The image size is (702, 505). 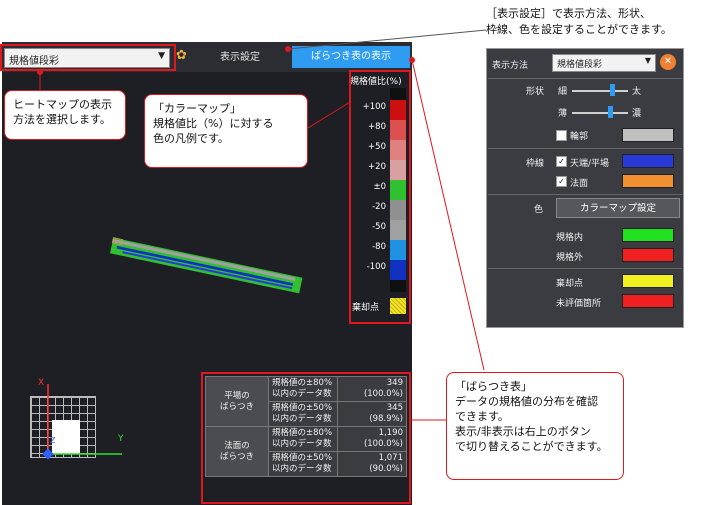 What do you see at coordinates (226, 131) in the screenshot?
I see `callout-colormap: 「カラーマップ」 規格値比（%）に対する 色の凡例です。` at bounding box center [226, 131].